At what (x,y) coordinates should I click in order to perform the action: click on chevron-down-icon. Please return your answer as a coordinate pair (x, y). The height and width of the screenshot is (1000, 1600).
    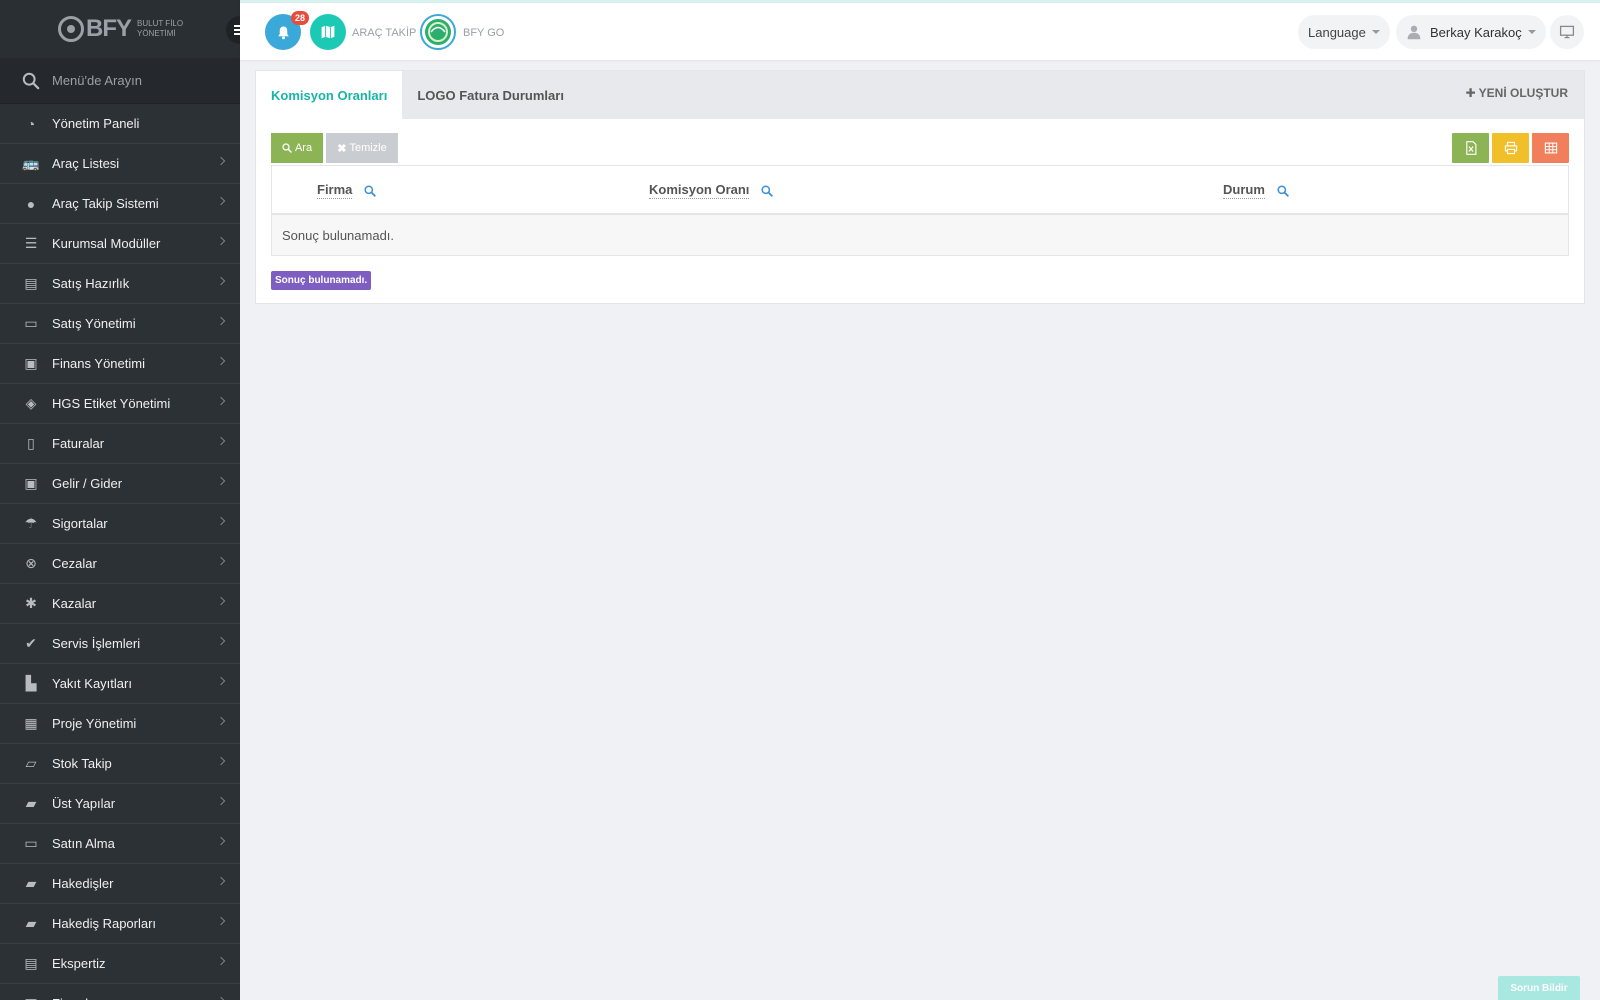
    Looking at the image, I should click on (1375, 32).